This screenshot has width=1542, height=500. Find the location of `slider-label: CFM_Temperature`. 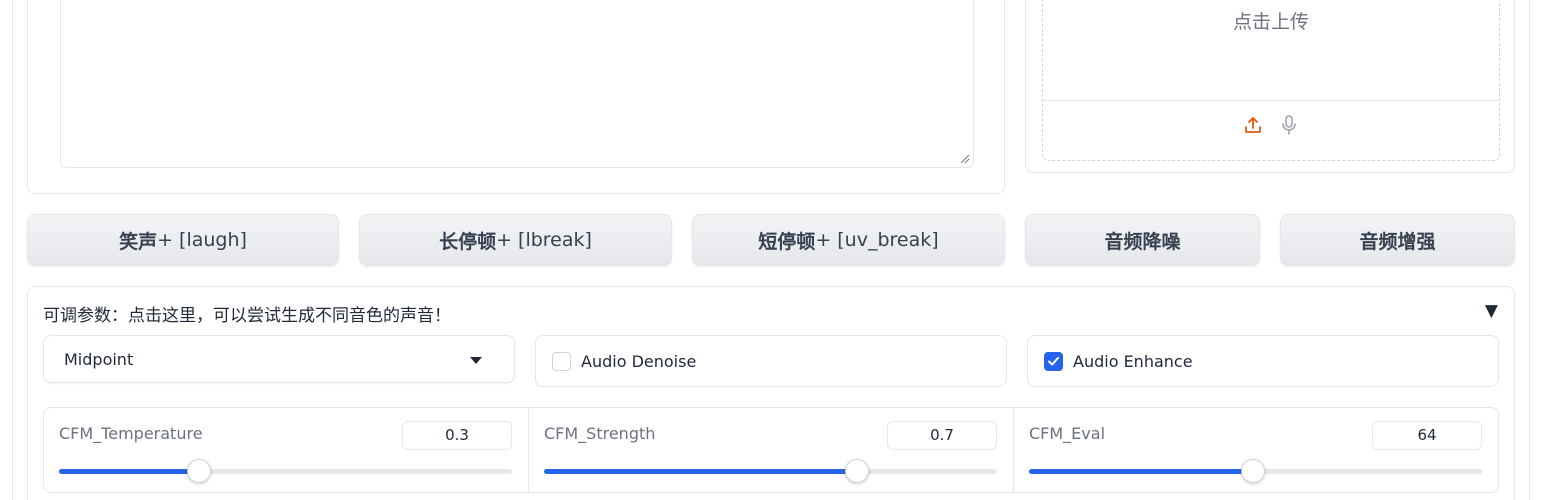

slider-label: CFM_Temperature is located at coordinates (131, 433).